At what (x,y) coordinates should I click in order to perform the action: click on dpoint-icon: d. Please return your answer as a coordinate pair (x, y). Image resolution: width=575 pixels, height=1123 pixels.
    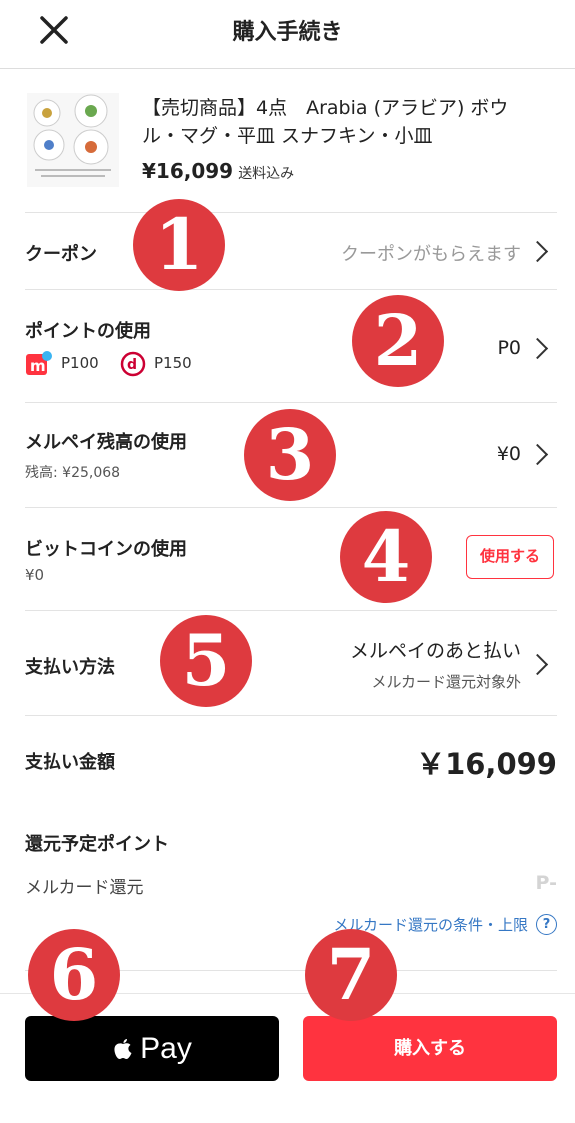
    Looking at the image, I should click on (133, 364).